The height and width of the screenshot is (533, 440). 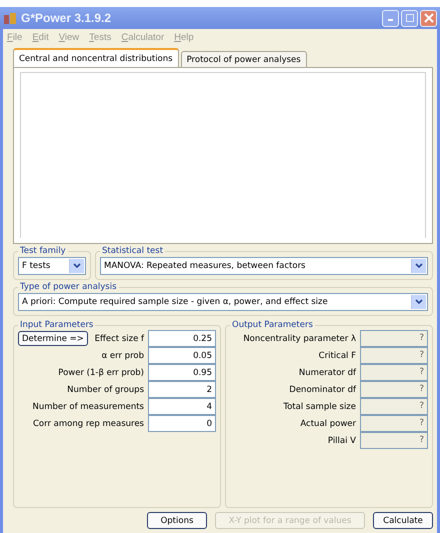 I want to click on field-label: α err prob, so click(x=123, y=355).